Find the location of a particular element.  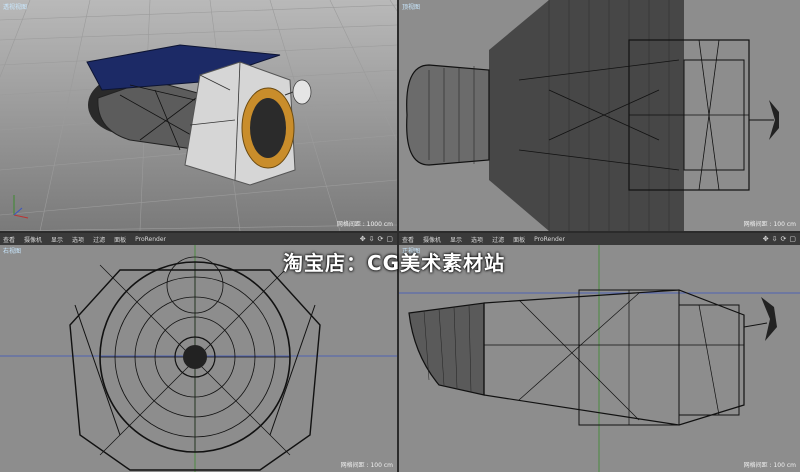

viewport-label-right: 右视图 is located at coordinates (12, 251).